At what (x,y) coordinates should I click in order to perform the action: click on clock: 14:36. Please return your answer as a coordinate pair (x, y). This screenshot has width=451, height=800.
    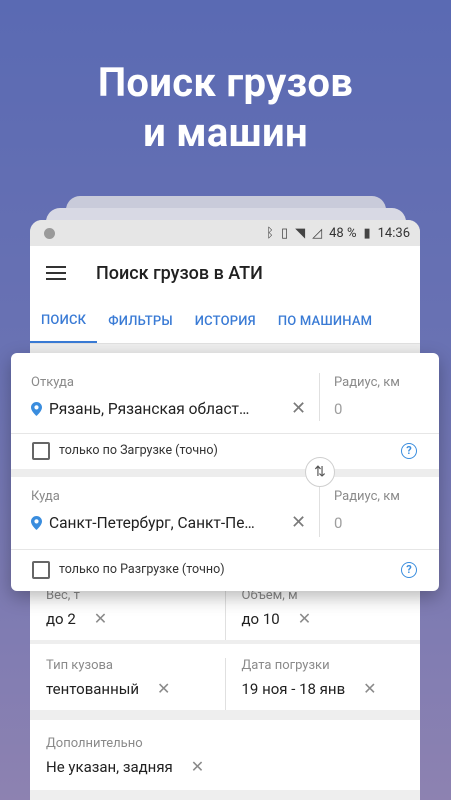
    Looking at the image, I should click on (393, 233).